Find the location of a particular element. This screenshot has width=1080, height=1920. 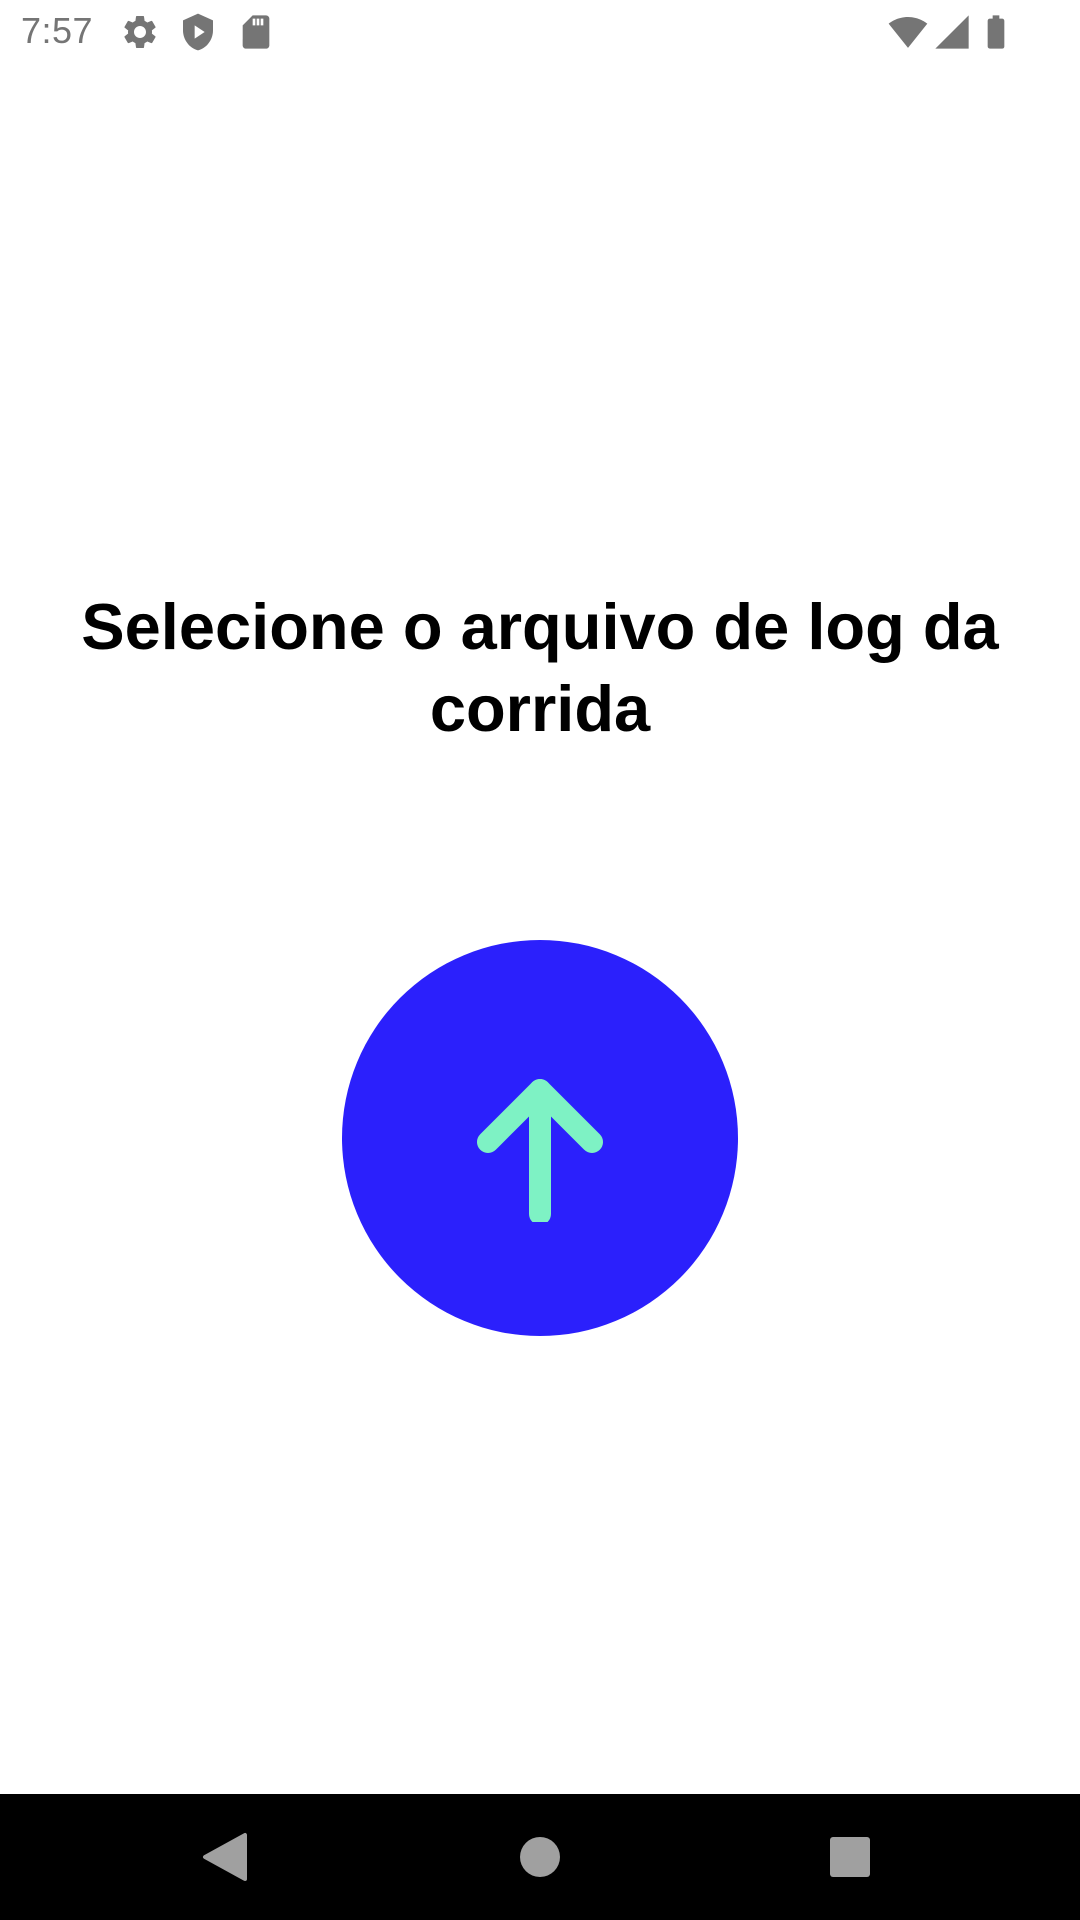

upload-file-button is located at coordinates (540, 1138).